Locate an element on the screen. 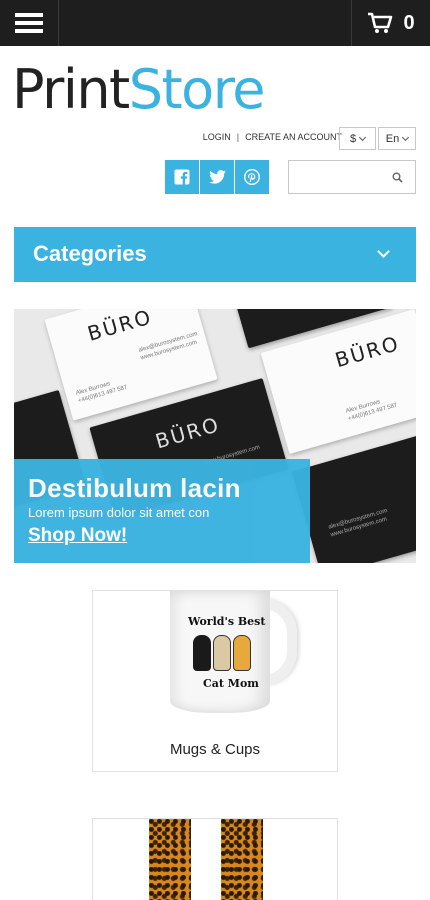 This screenshot has width=430, height=900. mug-print-line2: Cat Mom is located at coordinates (231, 683).